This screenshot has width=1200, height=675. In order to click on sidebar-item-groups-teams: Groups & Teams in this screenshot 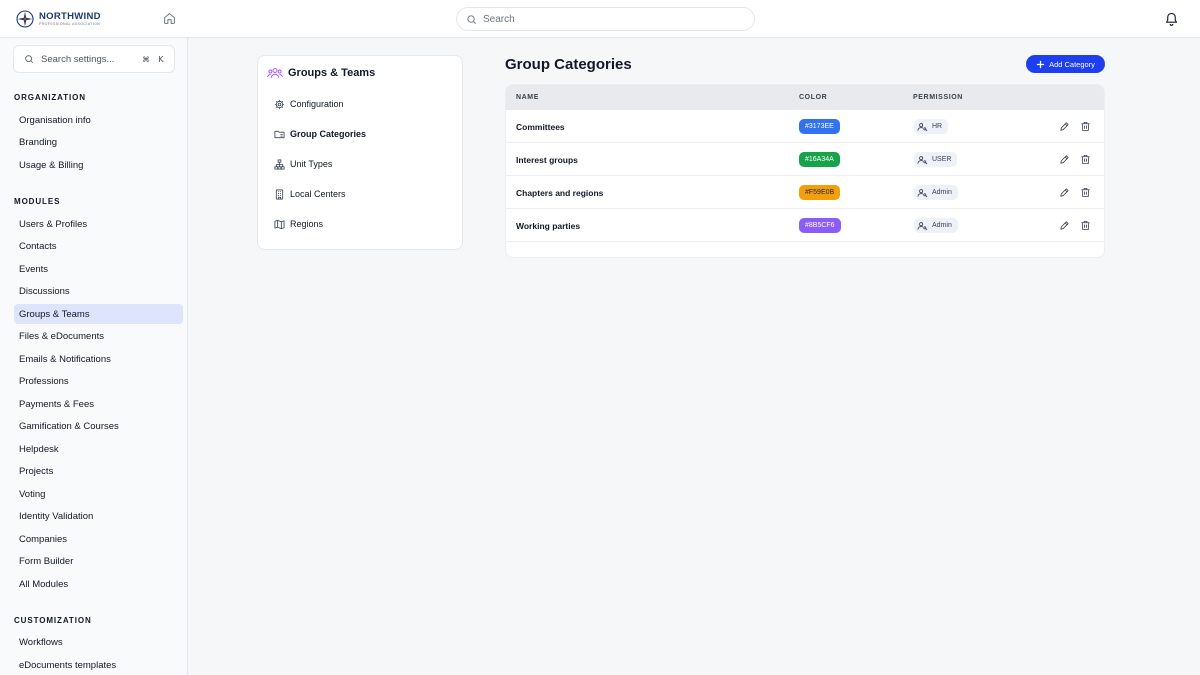, I will do `click(98, 314)`.